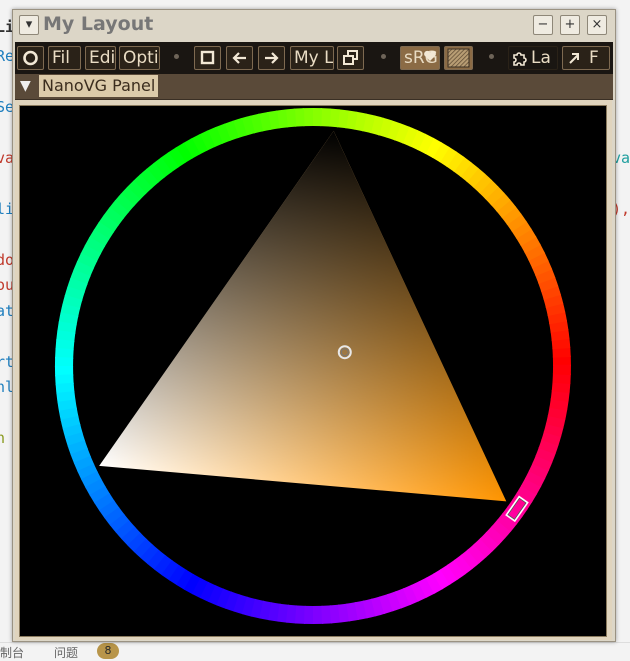 This screenshot has width=630, height=661. I want to click on record-icon, so click(30, 58).